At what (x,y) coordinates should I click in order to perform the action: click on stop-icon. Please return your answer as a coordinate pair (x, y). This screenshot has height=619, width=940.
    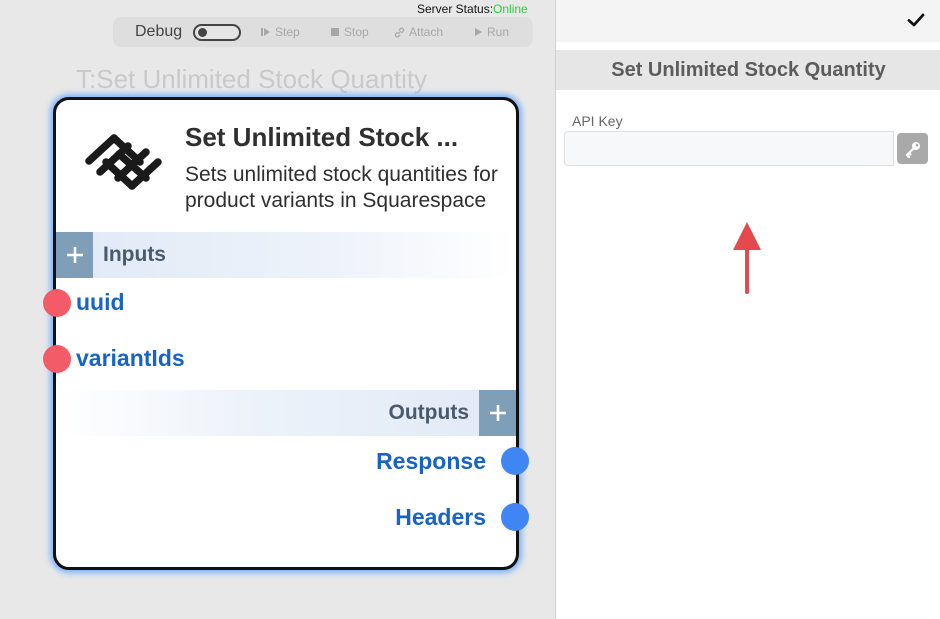
    Looking at the image, I should click on (335, 32).